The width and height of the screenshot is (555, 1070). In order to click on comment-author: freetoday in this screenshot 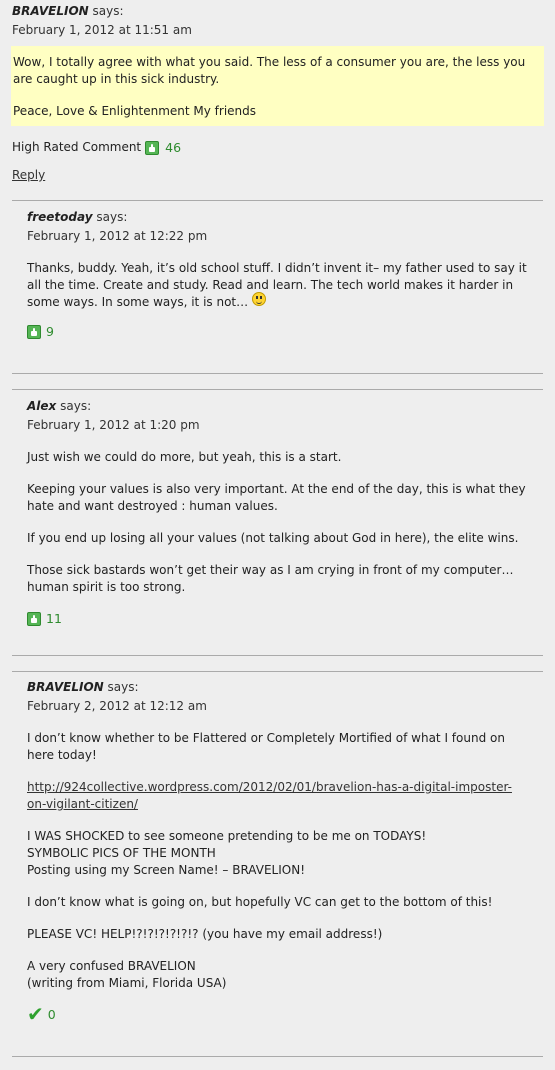, I will do `click(60, 217)`.